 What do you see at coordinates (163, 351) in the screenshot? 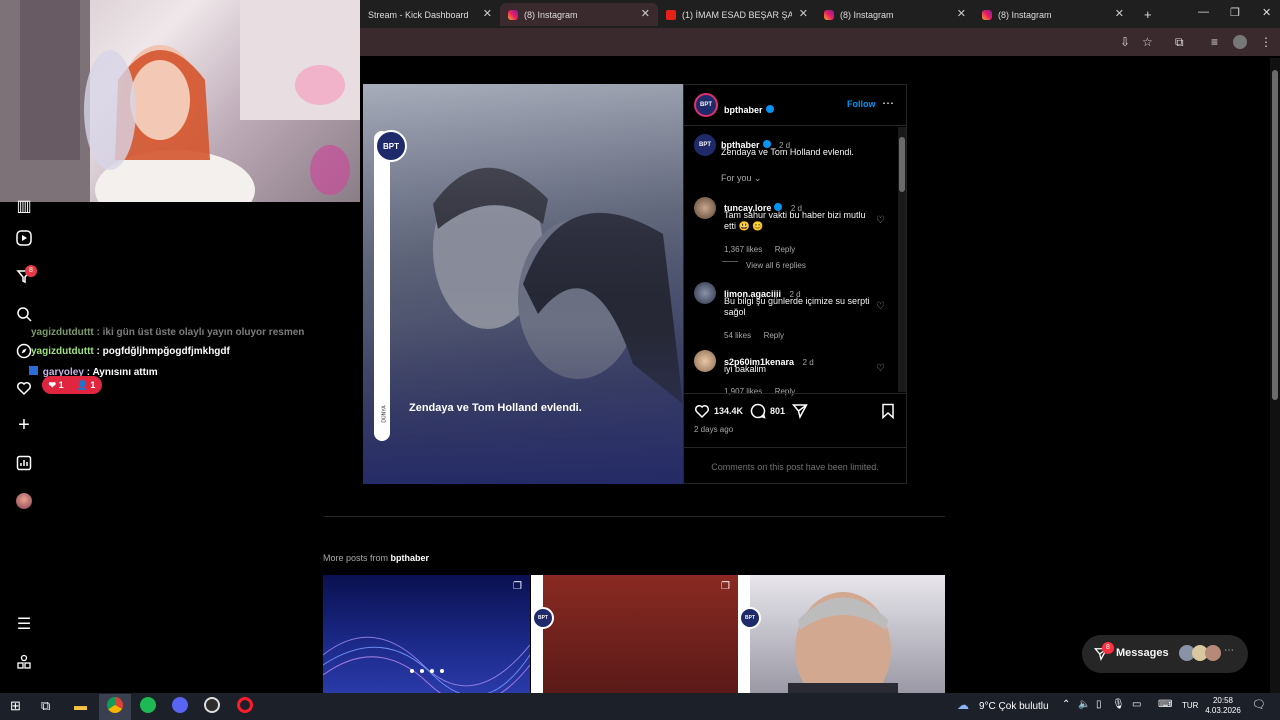
I see `chat-text: : pogfdğljhmpğogdfjmkhgdf` at bounding box center [163, 351].